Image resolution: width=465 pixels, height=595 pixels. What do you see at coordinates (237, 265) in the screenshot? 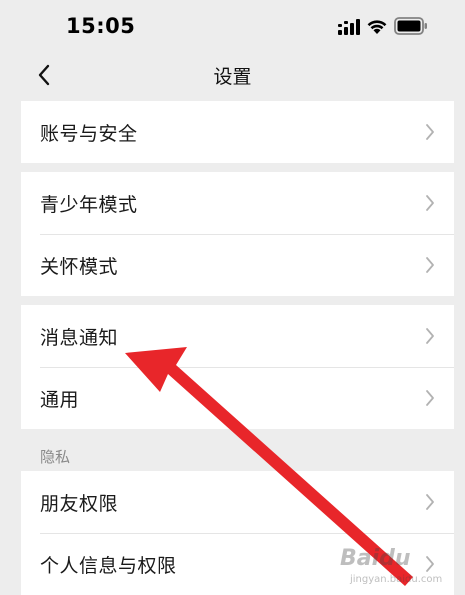
I see `settings-item-care-mode: 关怀模式` at bounding box center [237, 265].